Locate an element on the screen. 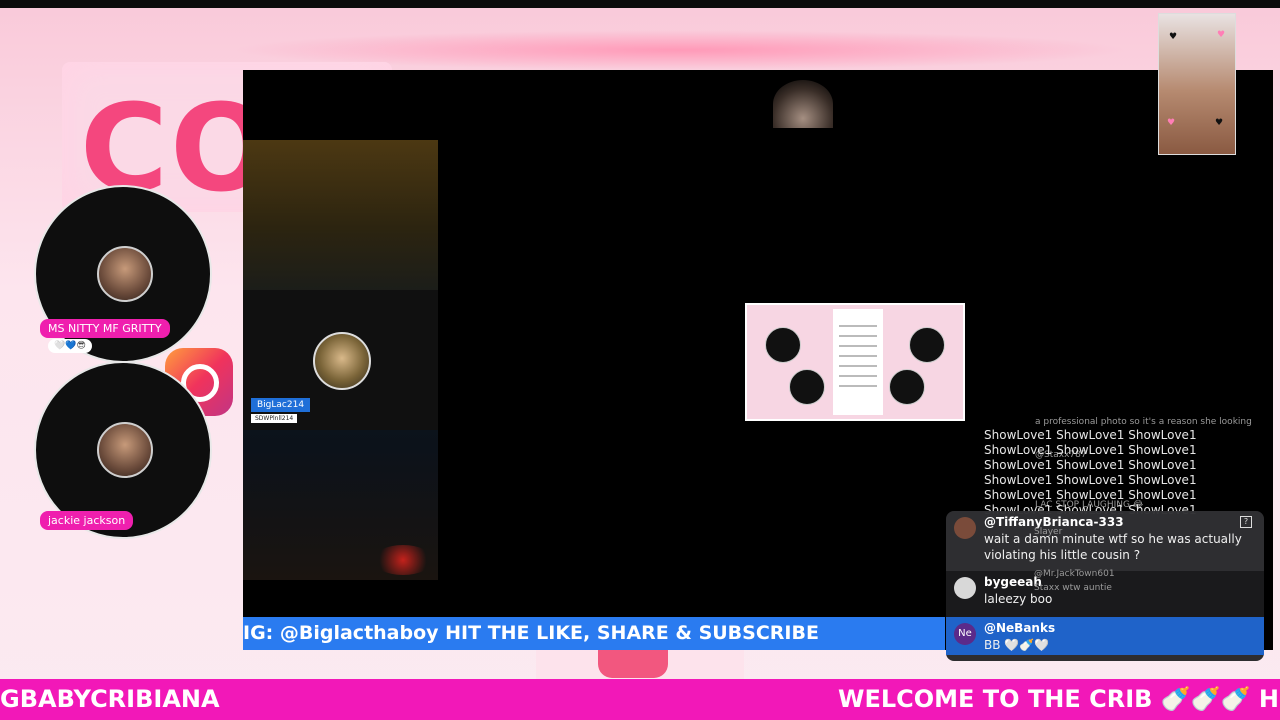 The width and height of the screenshot is (1280, 720). marquee-right-text: WELCOME TO THE CRIB 🍼🍼🍼 HIT is located at coordinates (1059, 699).